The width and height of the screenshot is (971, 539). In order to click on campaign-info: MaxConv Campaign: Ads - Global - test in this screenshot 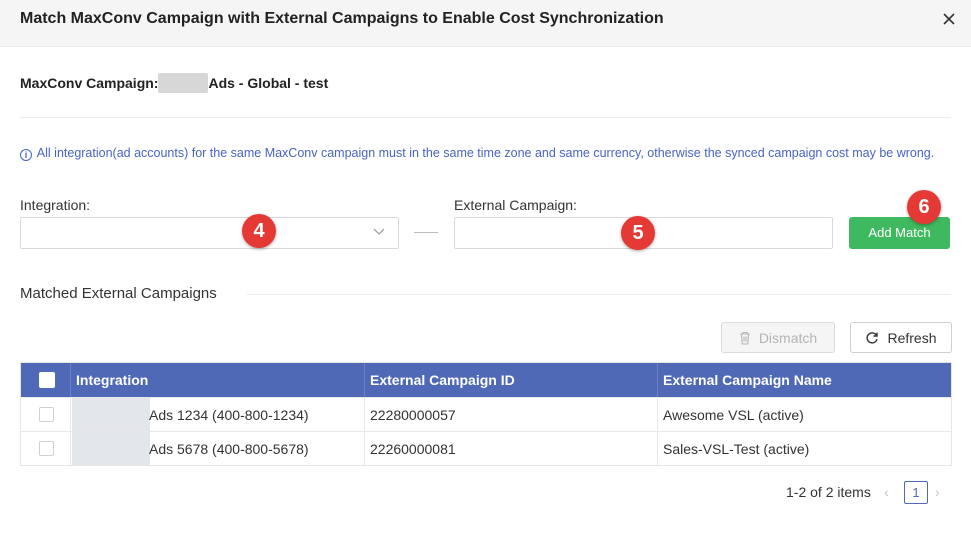, I will do `click(174, 83)`.